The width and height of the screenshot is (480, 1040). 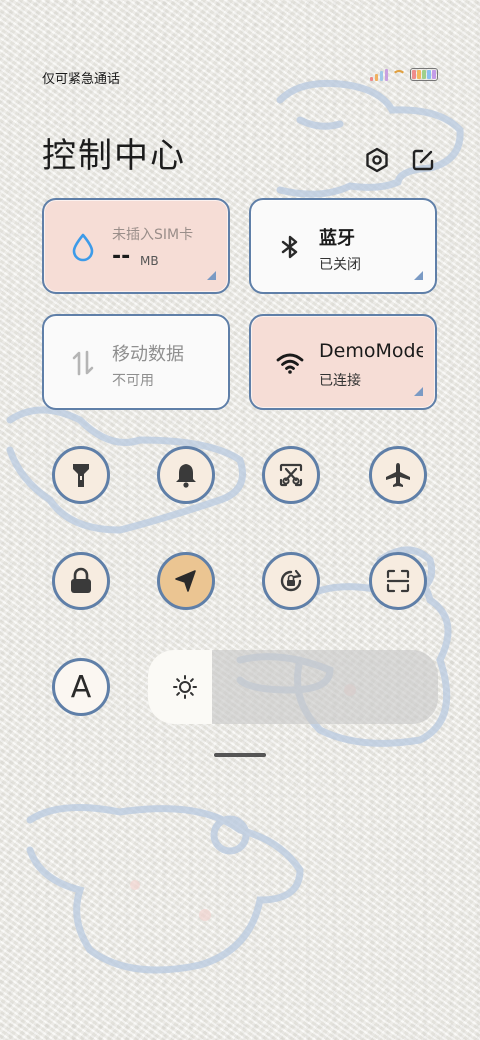 I want to click on signal-icon, so click(x=379, y=74).